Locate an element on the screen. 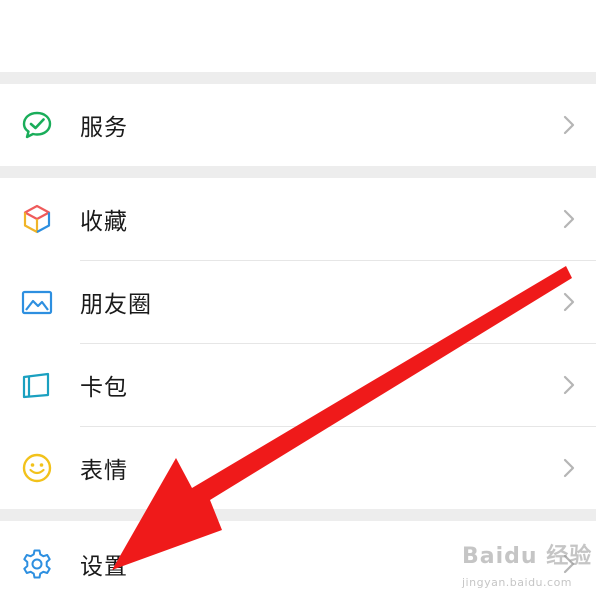  gear-icon is located at coordinates (37, 564).